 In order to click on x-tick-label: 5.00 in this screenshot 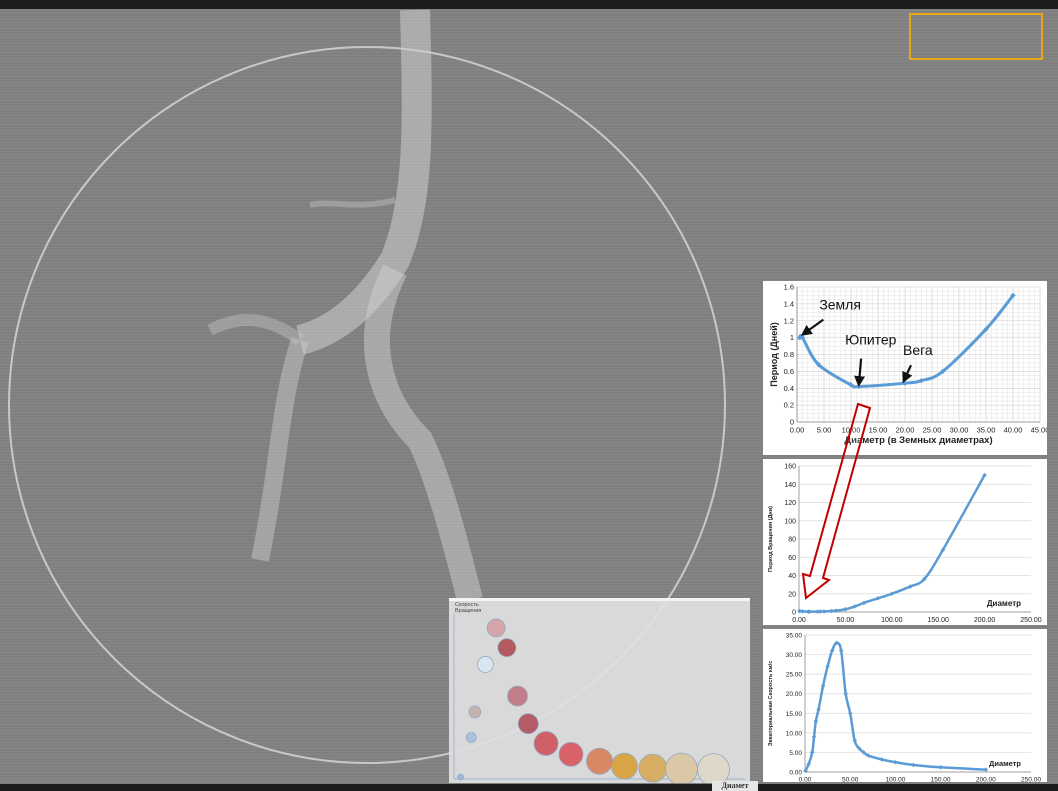, I will do `click(824, 430)`.